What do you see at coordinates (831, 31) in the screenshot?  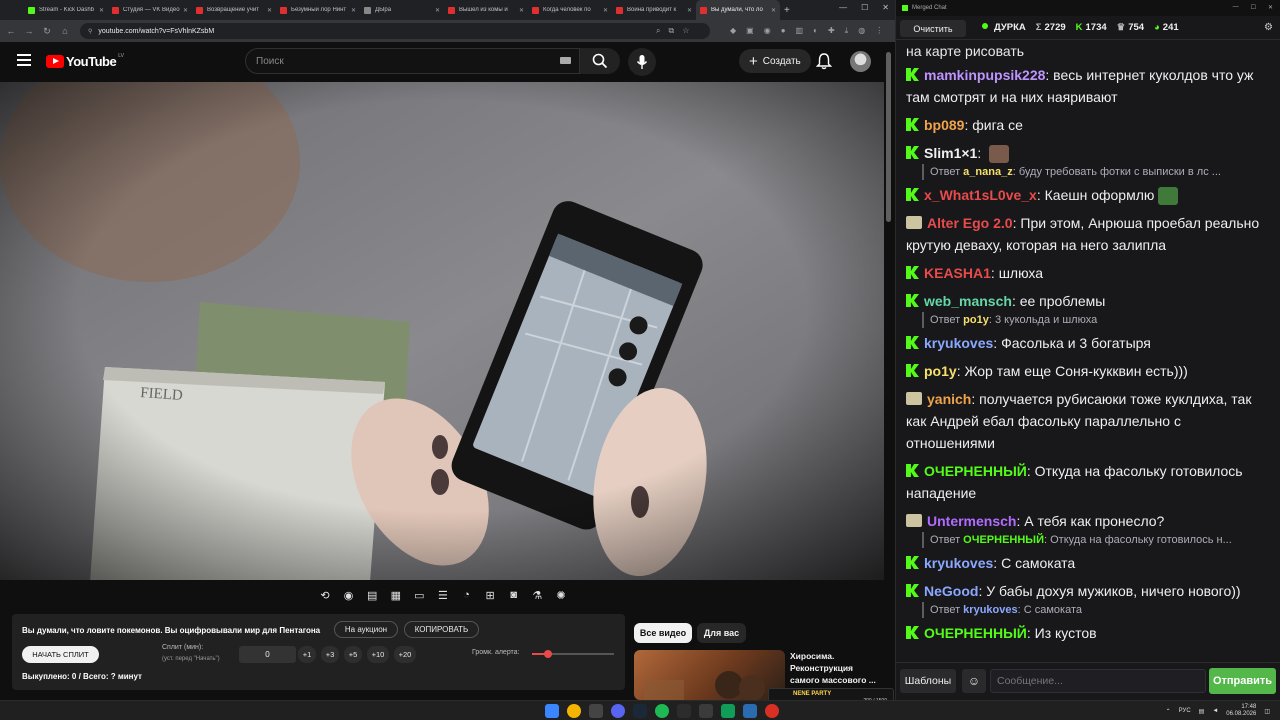 I see `puzzle-icon: ✚` at bounding box center [831, 31].